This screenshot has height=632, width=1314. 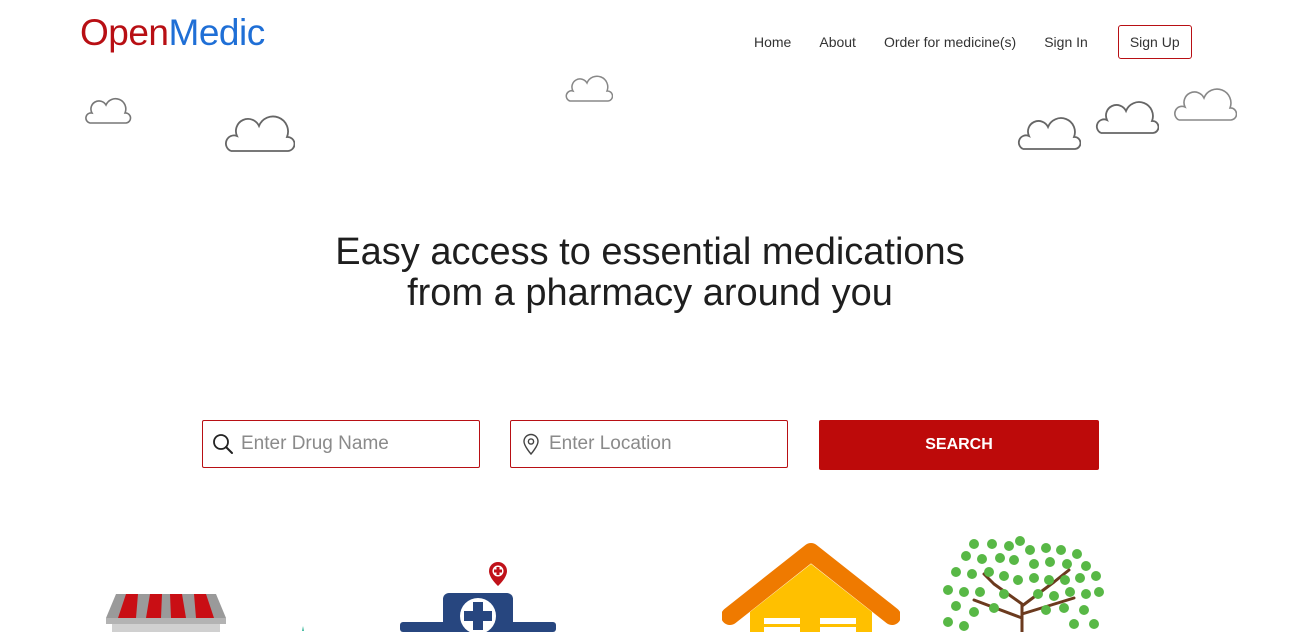 I want to click on nav-order: Order for medicine(s), so click(x=950, y=42).